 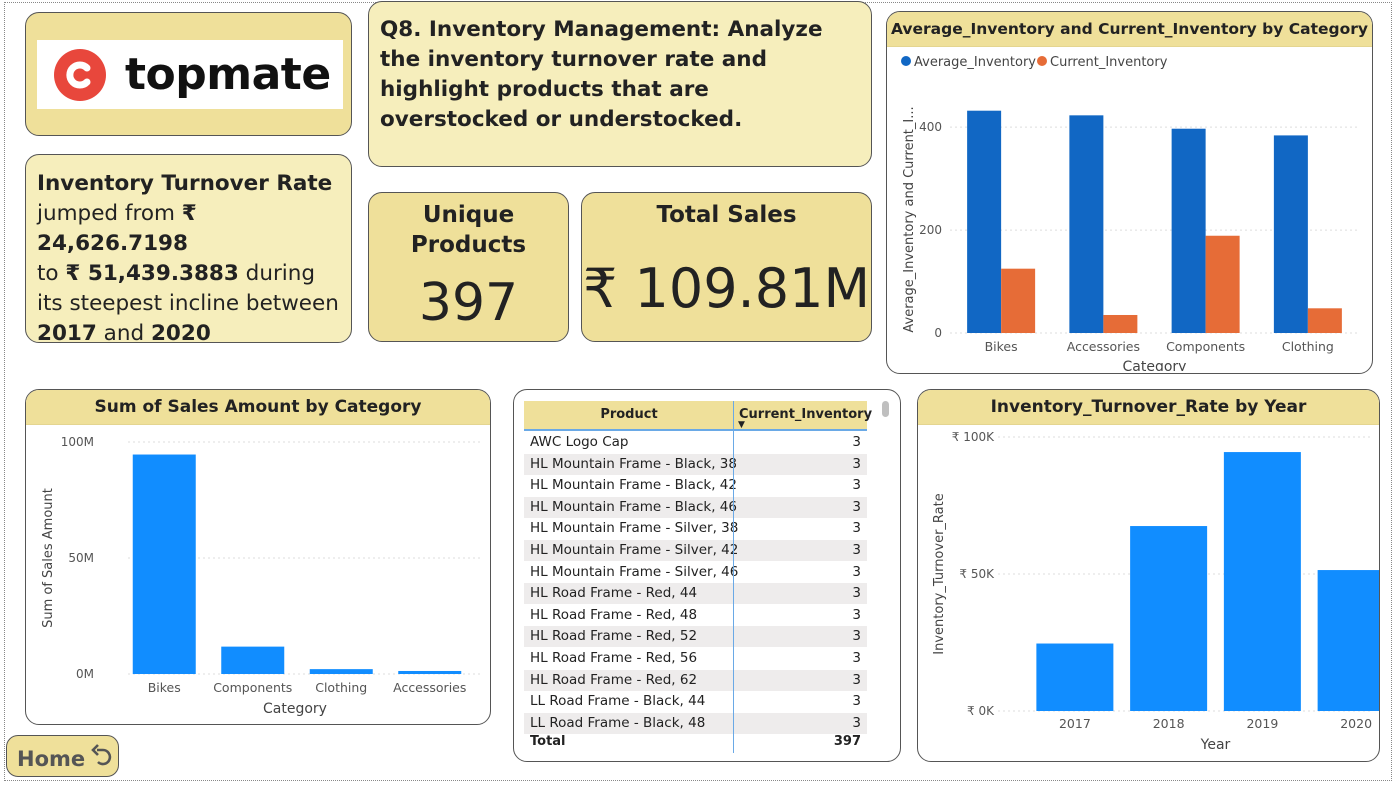 I want to click on x-tick-label: Bikes, so click(x=164, y=687).